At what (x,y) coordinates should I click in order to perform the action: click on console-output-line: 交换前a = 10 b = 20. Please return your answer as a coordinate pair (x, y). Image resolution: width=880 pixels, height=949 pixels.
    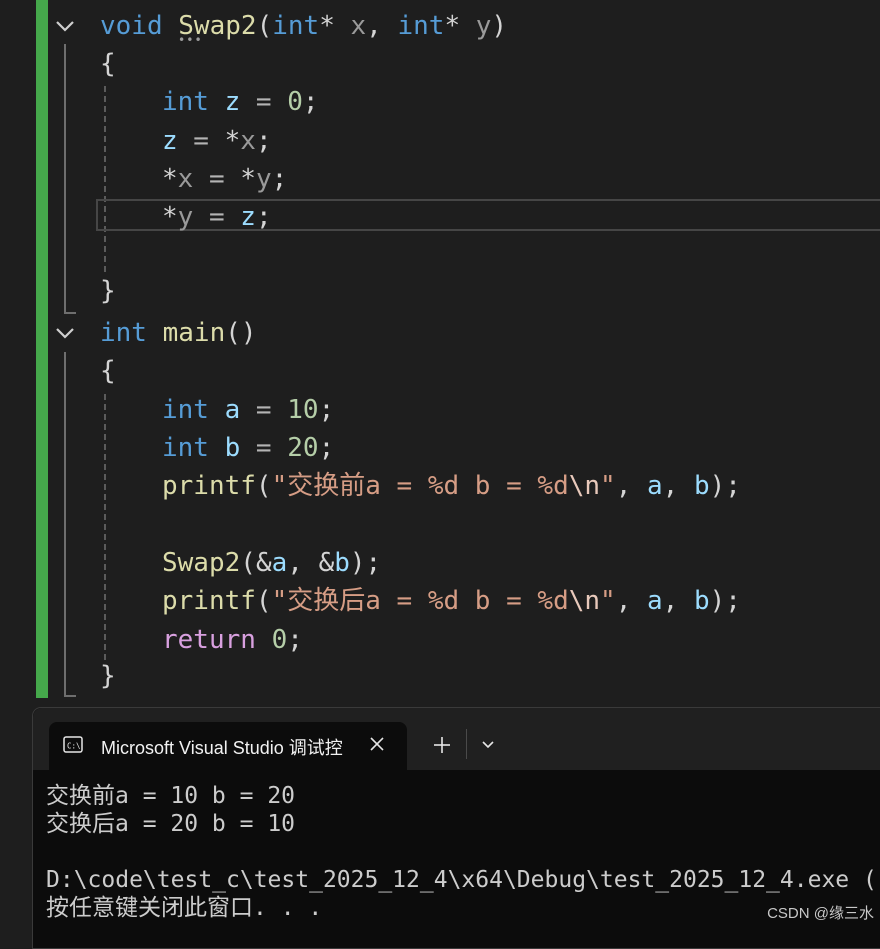
    Looking at the image, I should click on (171, 796).